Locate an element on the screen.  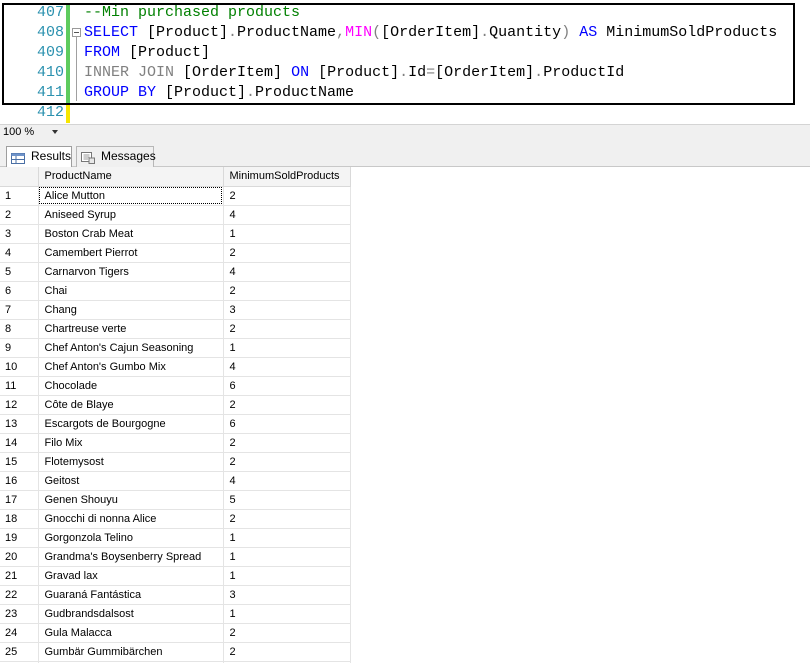
product-name-cell: Carnarvon Tigers is located at coordinates (131, 272).